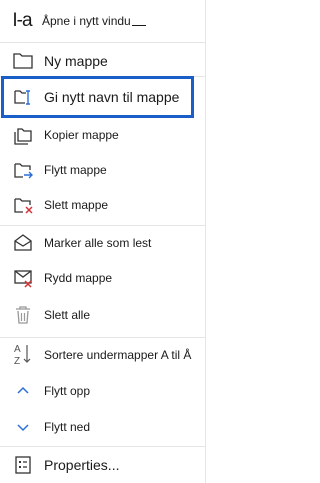 Image resolution: width=320 pixels, height=483 pixels. I want to click on sort-a-z-icon: A Z, so click(23, 354).